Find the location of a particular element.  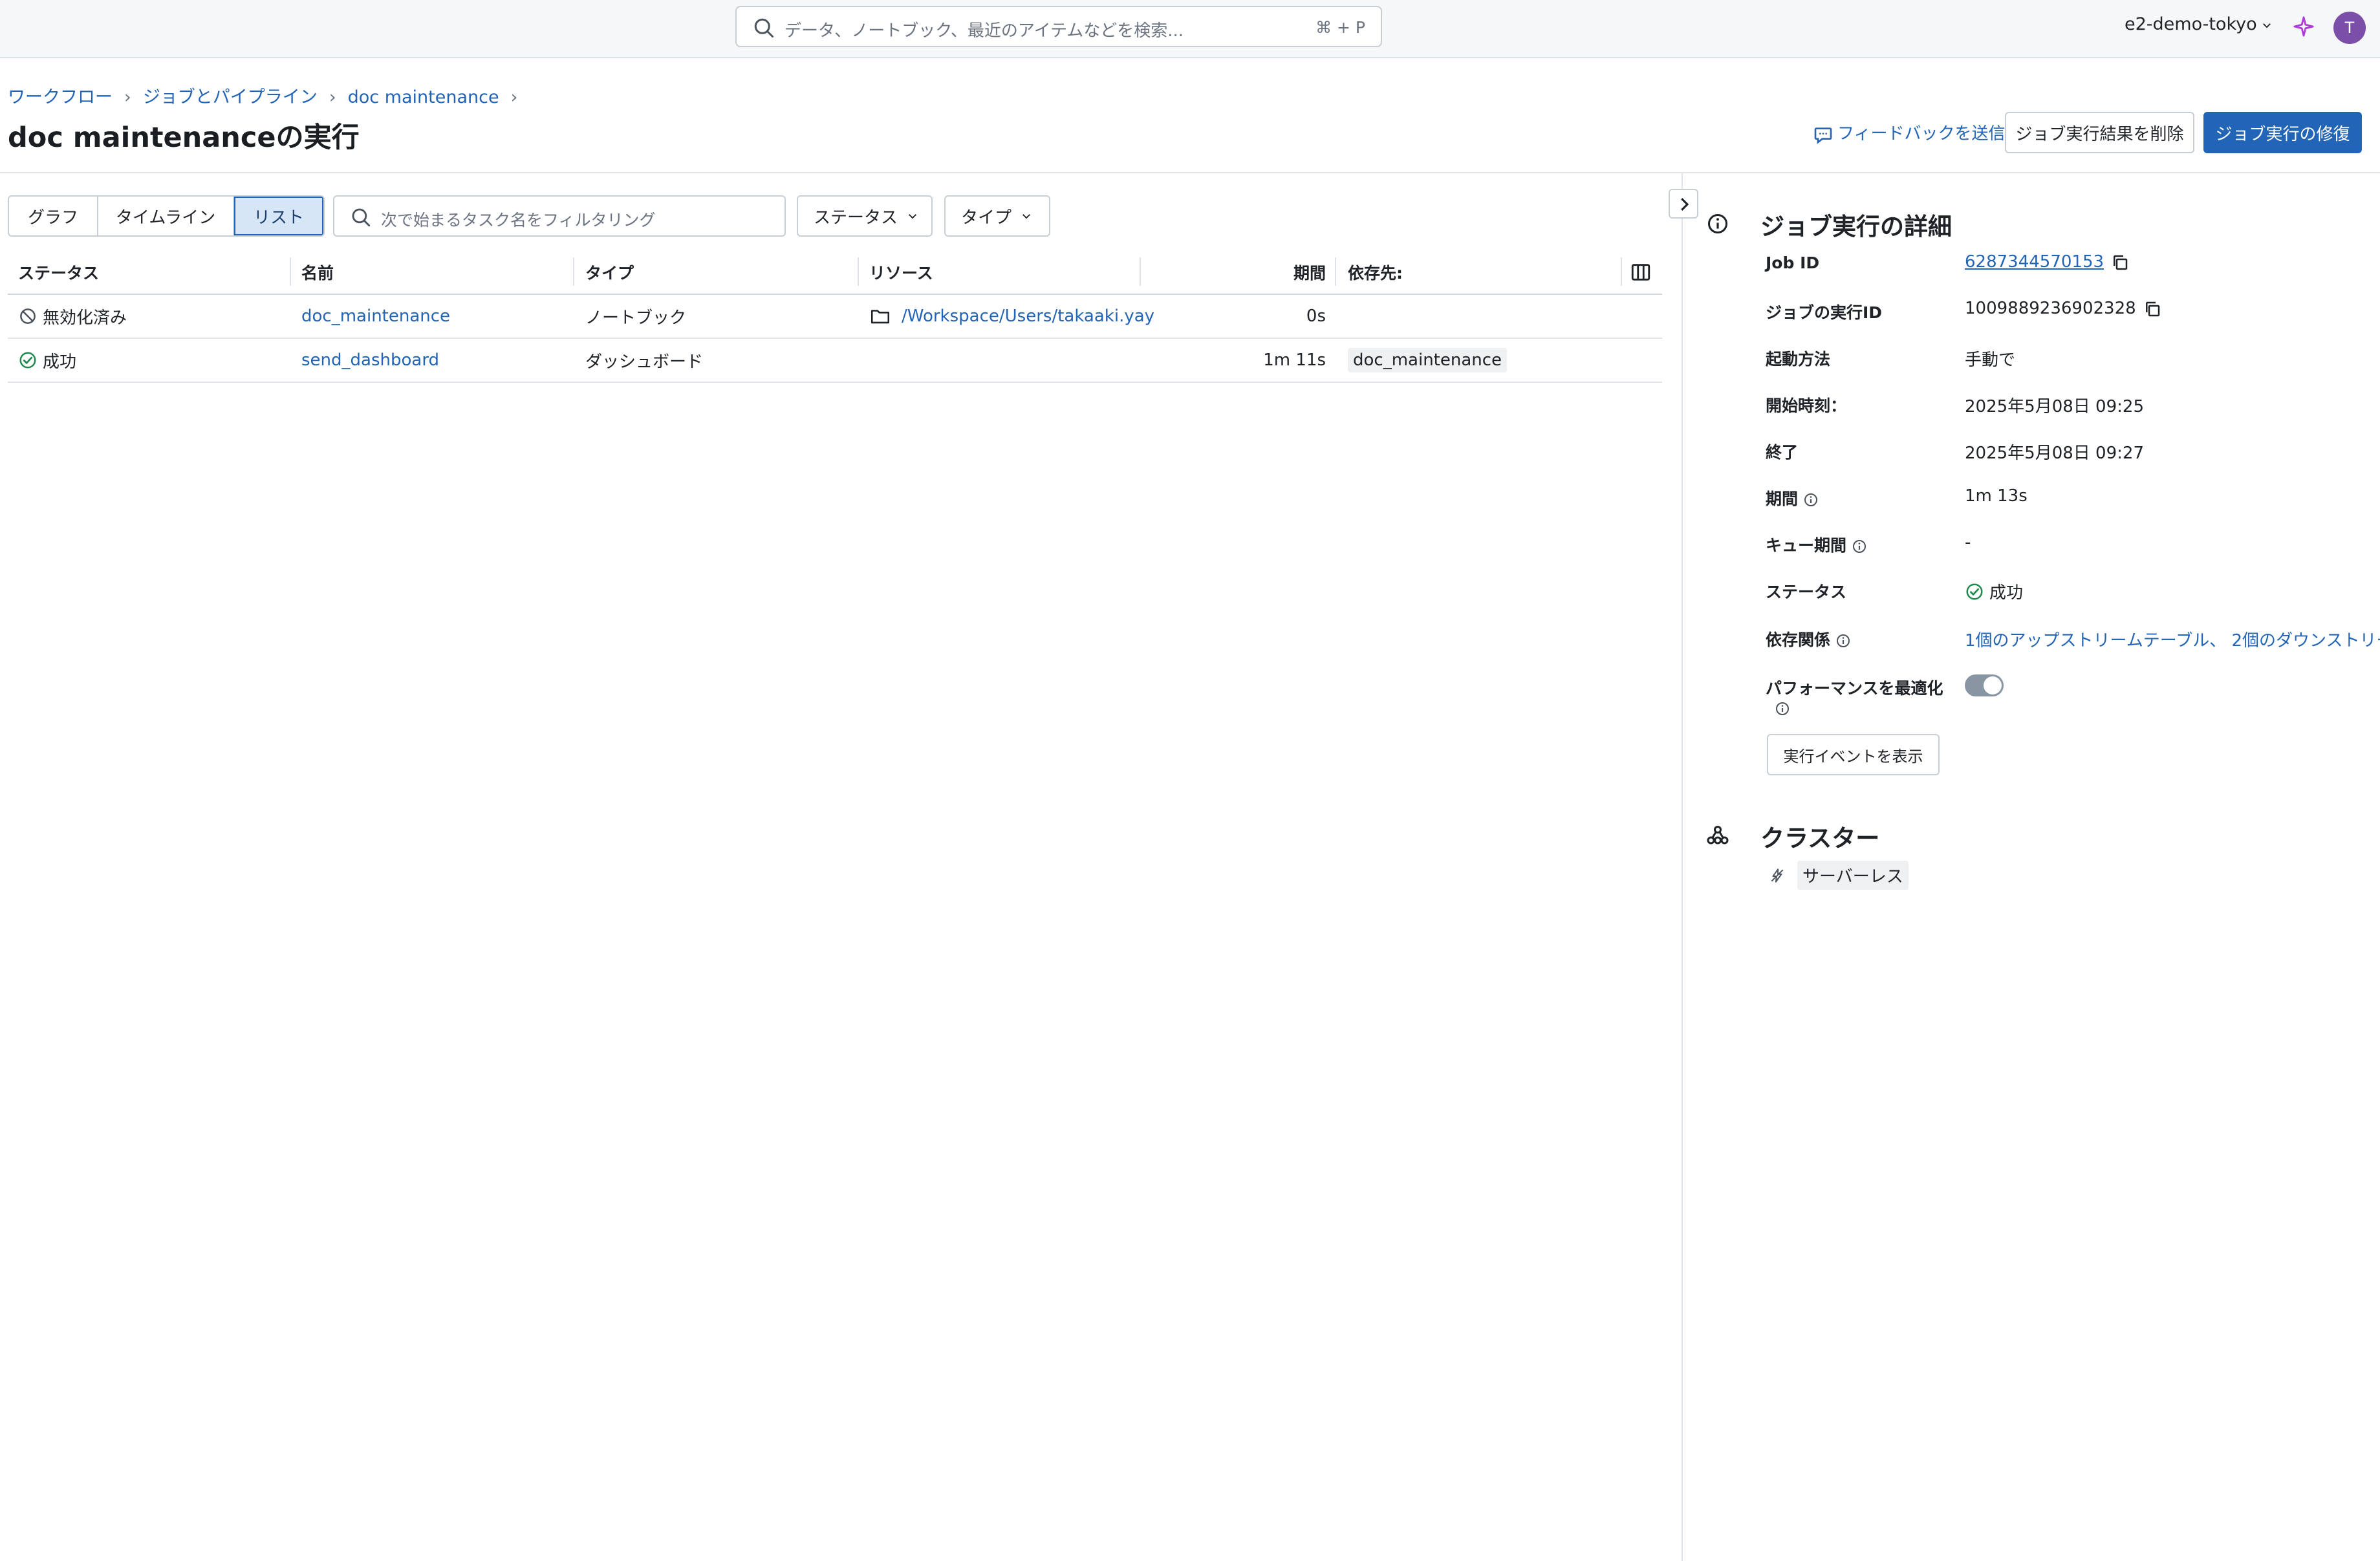

tab-graph: グラフ is located at coordinates (53, 216).